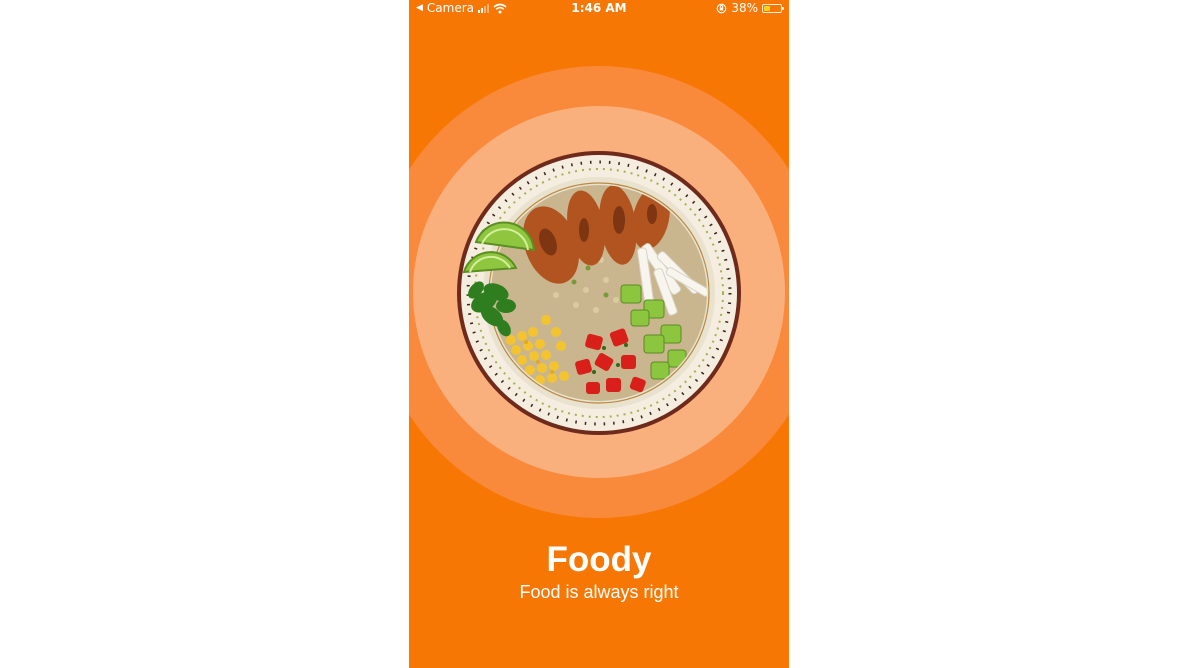 The width and height of the screenshot is (1195, 668). What do you see at coordinates (599, 592) in the screenshot?
I see `app-tagline: Food is always right` at bounding box center [599, 592].